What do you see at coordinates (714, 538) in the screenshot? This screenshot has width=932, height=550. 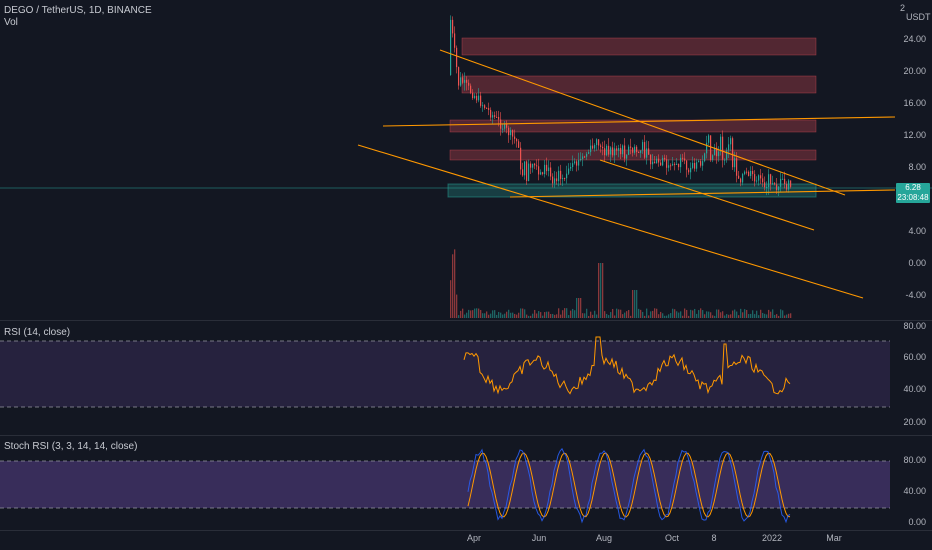 I see `time-tick: 8` at bounding box center [714, 538].